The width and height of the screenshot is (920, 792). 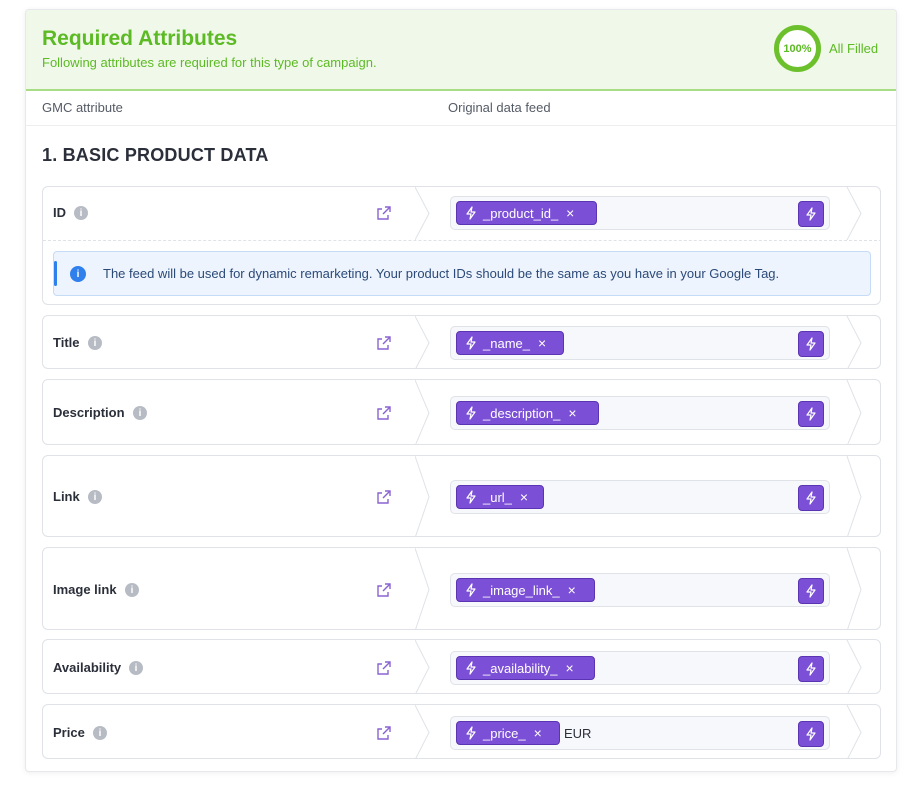 I want to click on notice-accent-bar, so click(x=55, y=273).